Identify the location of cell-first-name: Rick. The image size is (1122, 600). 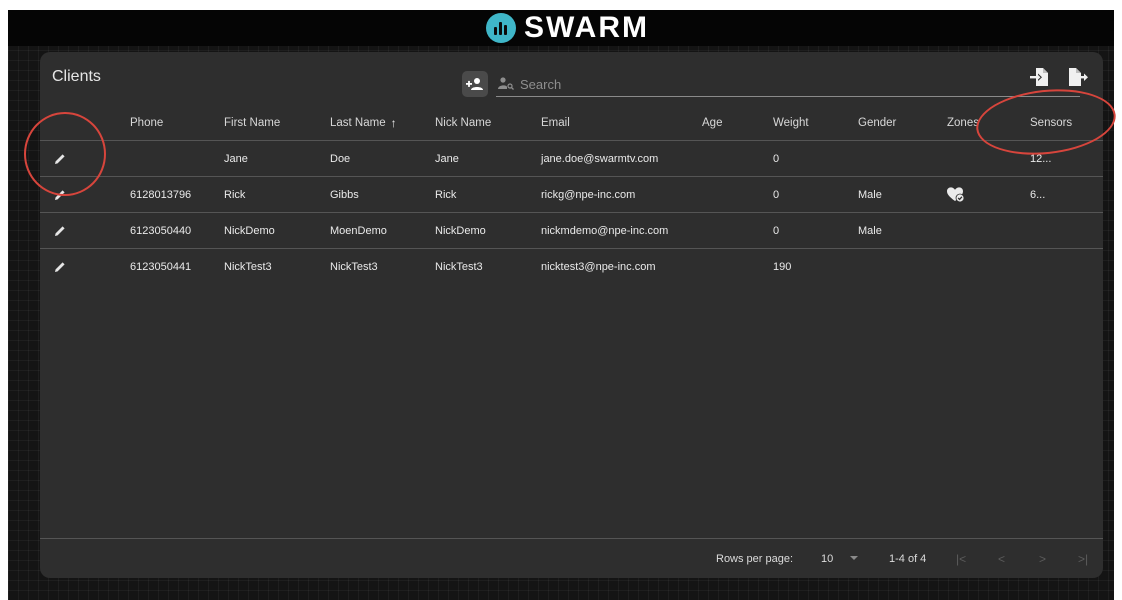
(235, 194).